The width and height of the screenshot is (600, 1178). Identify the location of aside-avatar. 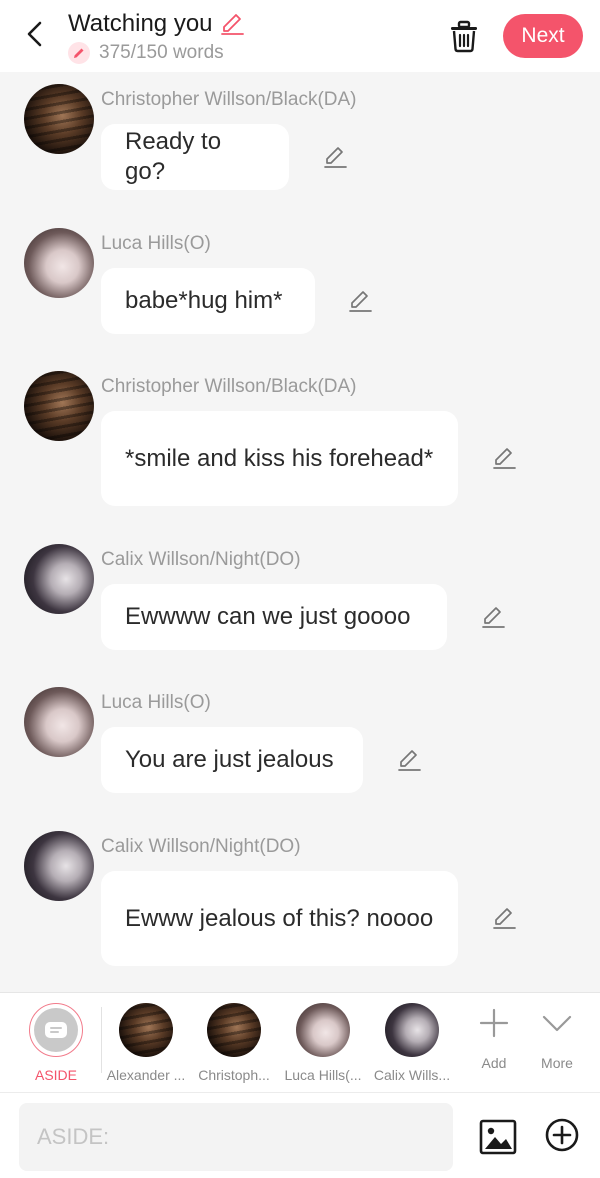
(56, 1030).